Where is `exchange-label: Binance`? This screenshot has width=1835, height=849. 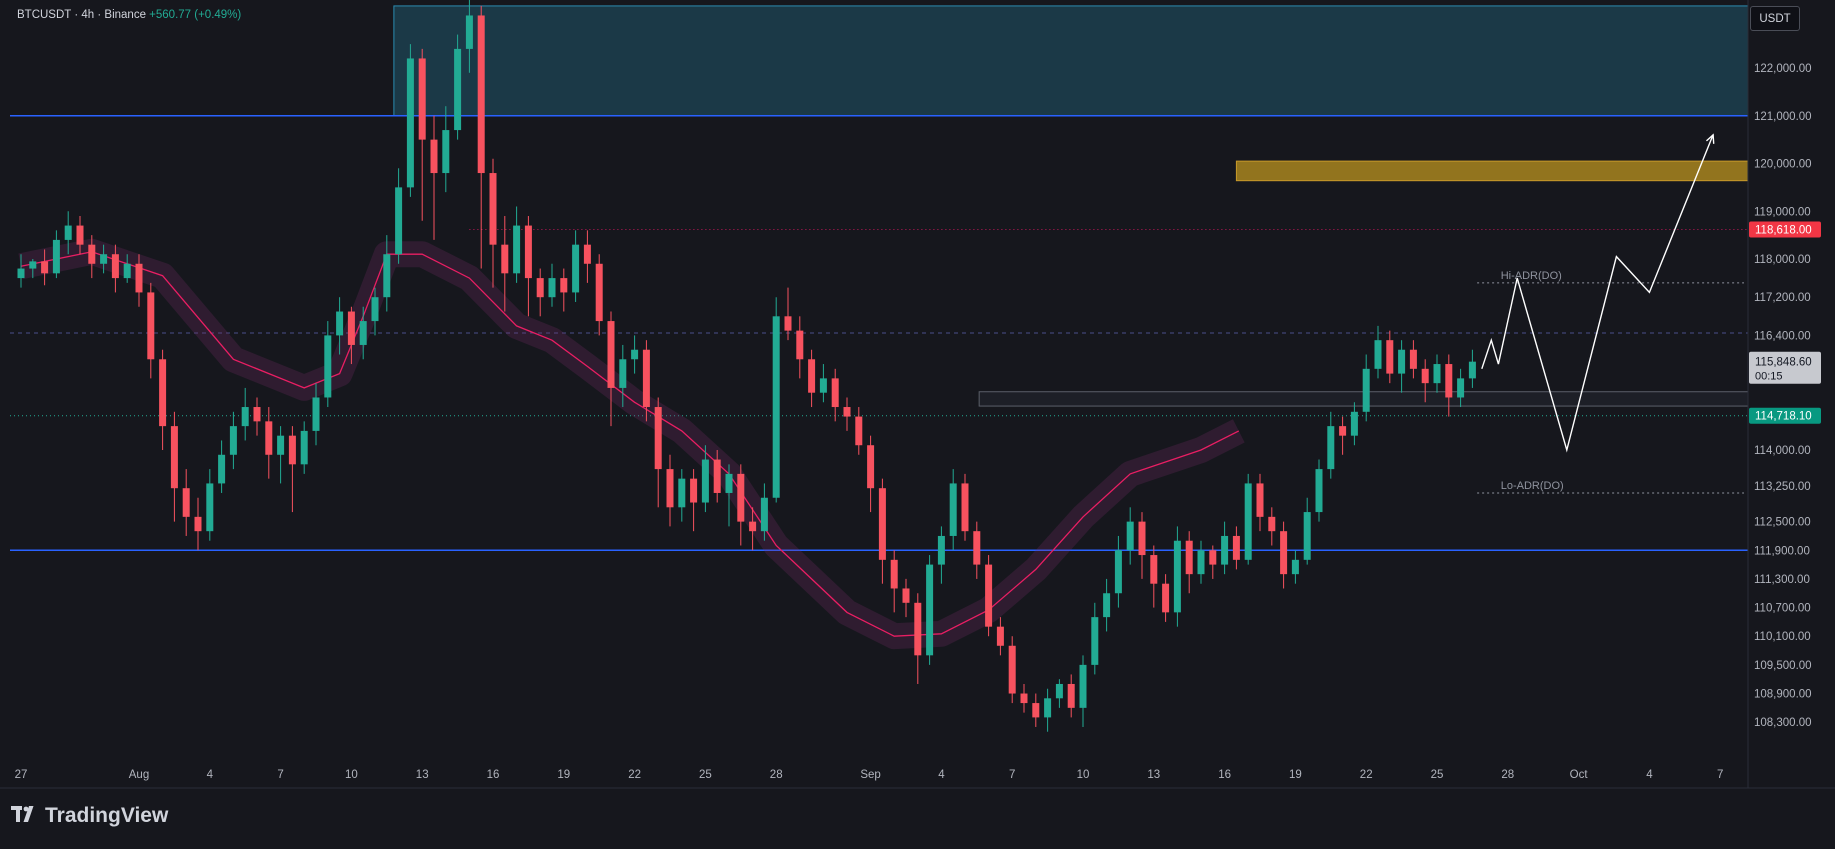 exchange-label: Binance is located at coordinates (125, 15).